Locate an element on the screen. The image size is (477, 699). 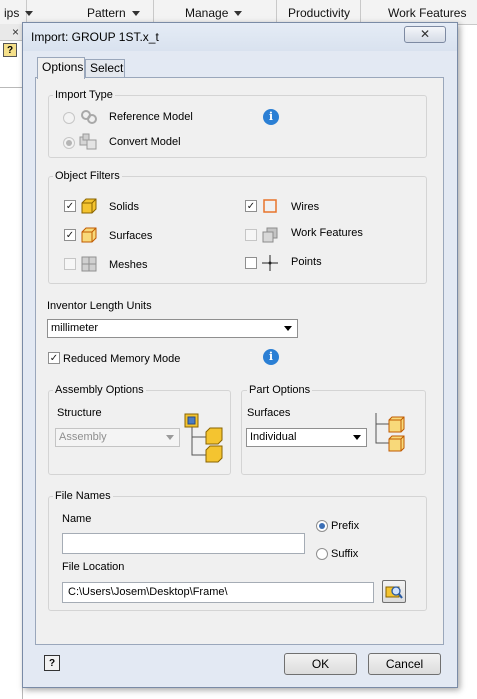
wires-checkbox: ✓ is located at coordinates (251, 206).